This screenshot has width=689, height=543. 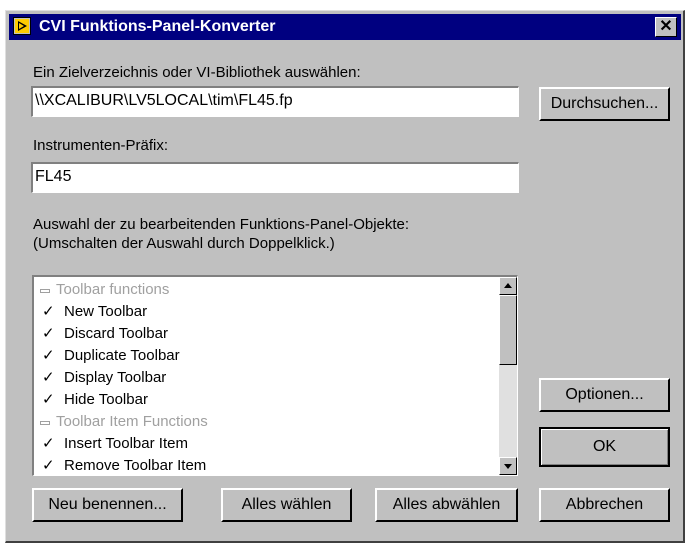 I want to click on scroll-down-button, so click(x=508, y=466).